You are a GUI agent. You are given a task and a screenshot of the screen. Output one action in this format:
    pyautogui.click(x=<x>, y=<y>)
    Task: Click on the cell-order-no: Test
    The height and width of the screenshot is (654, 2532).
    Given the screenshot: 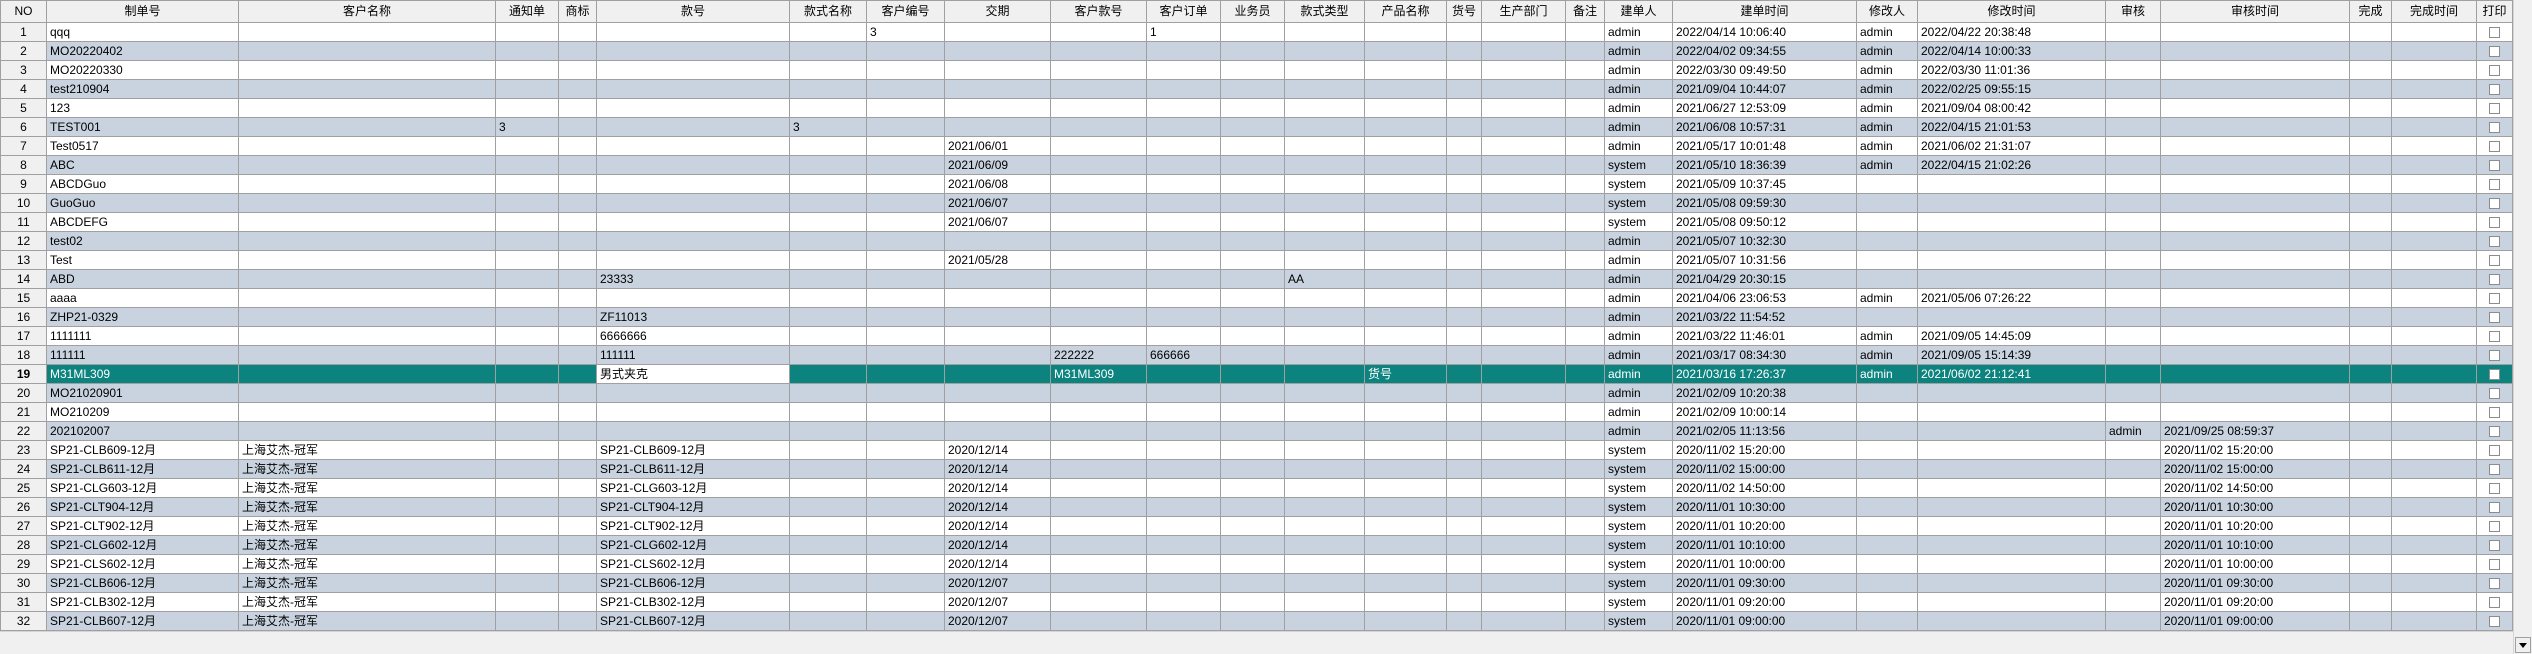 What is the action you would take?
    pyautogui.click(x=143, y=260)
    